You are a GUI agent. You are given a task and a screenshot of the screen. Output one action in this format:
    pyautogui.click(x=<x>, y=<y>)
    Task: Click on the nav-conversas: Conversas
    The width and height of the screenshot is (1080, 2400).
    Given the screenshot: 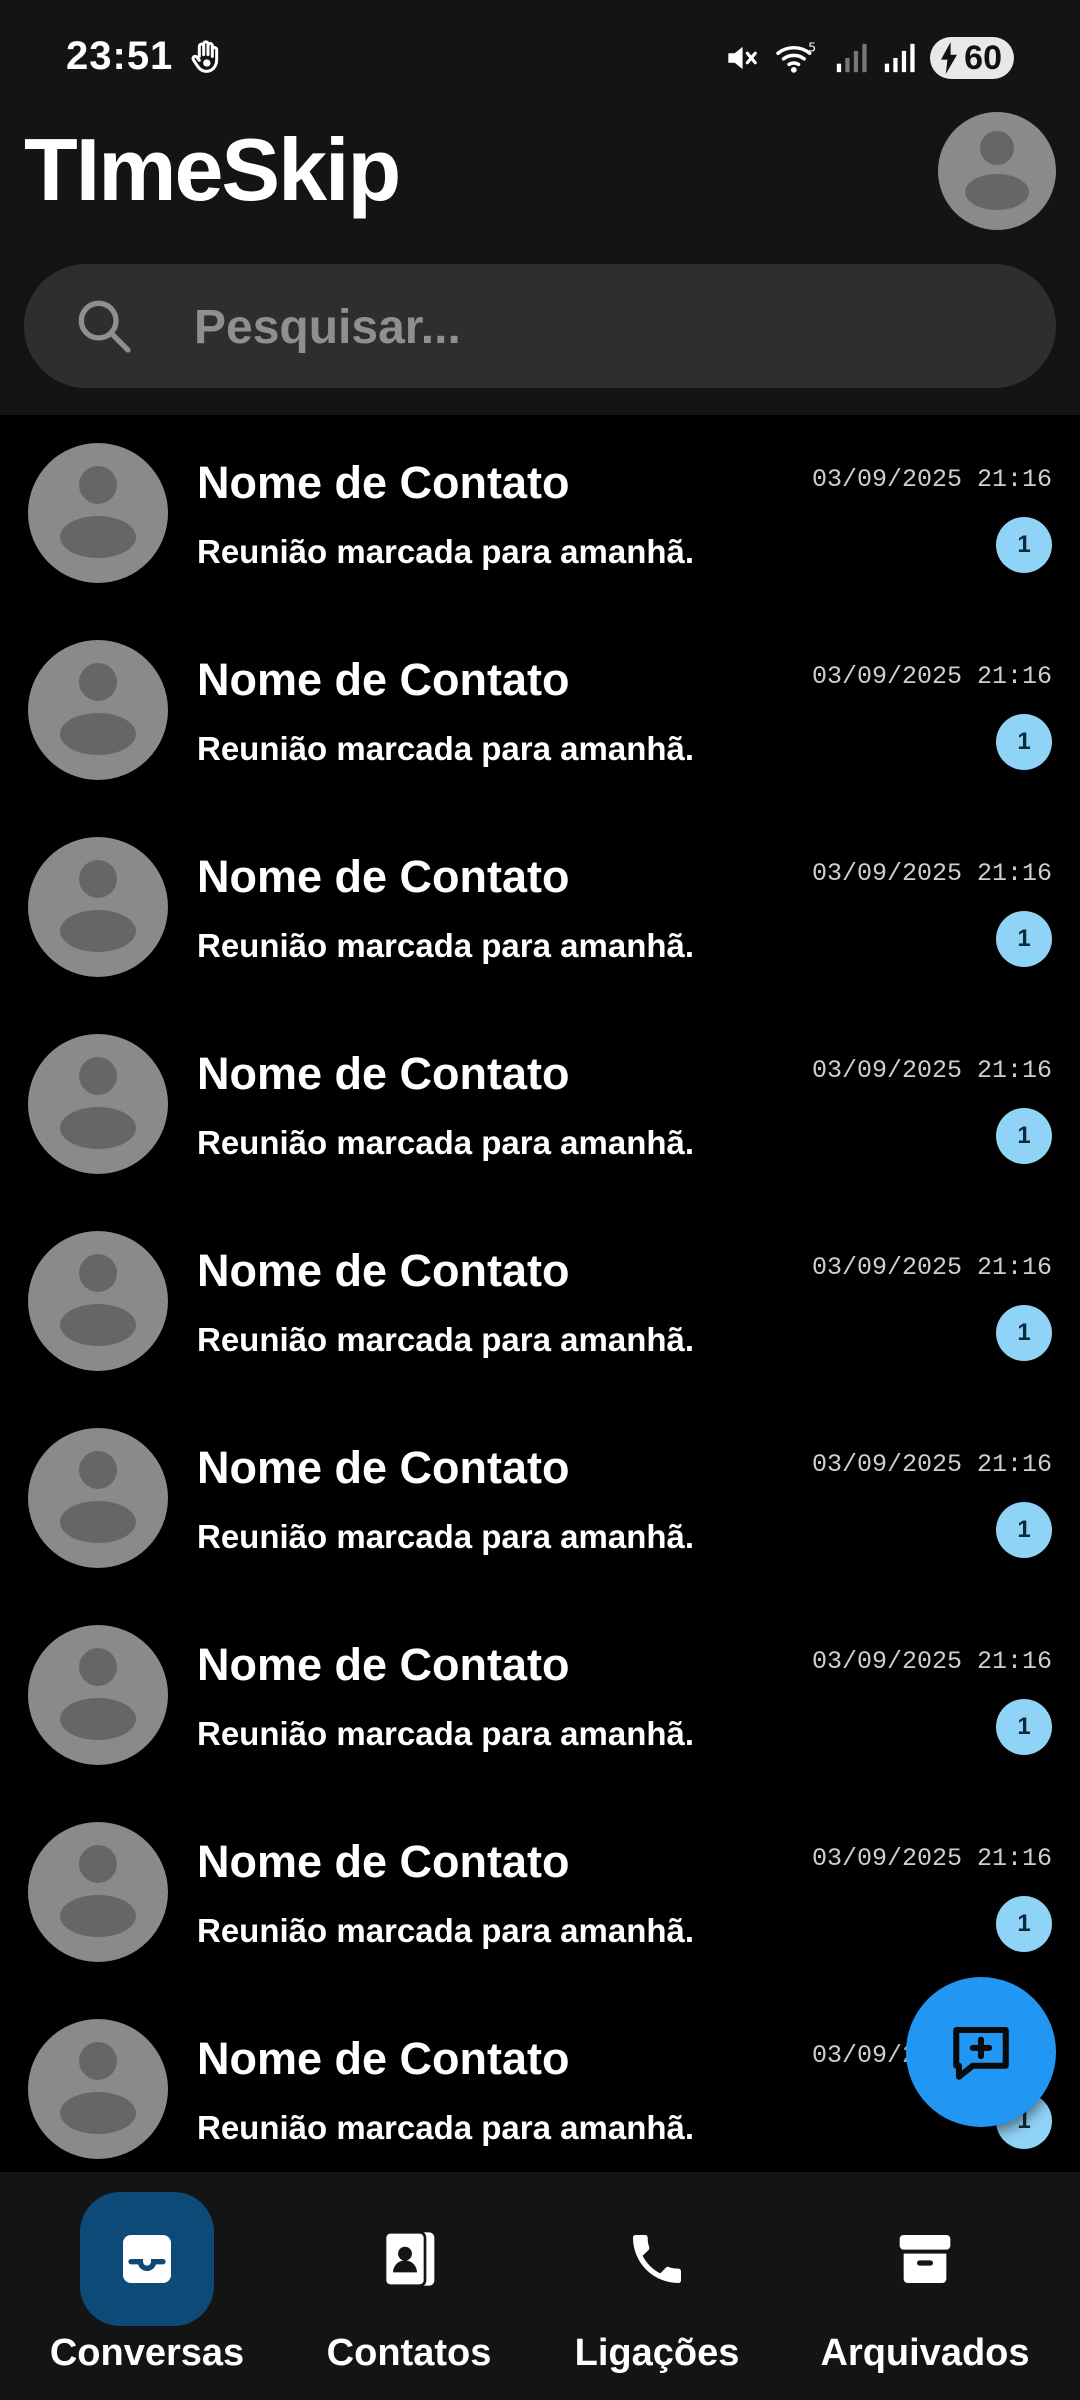 What is the action you would take?
    pyautogui.click(x=147, y=2292)
    